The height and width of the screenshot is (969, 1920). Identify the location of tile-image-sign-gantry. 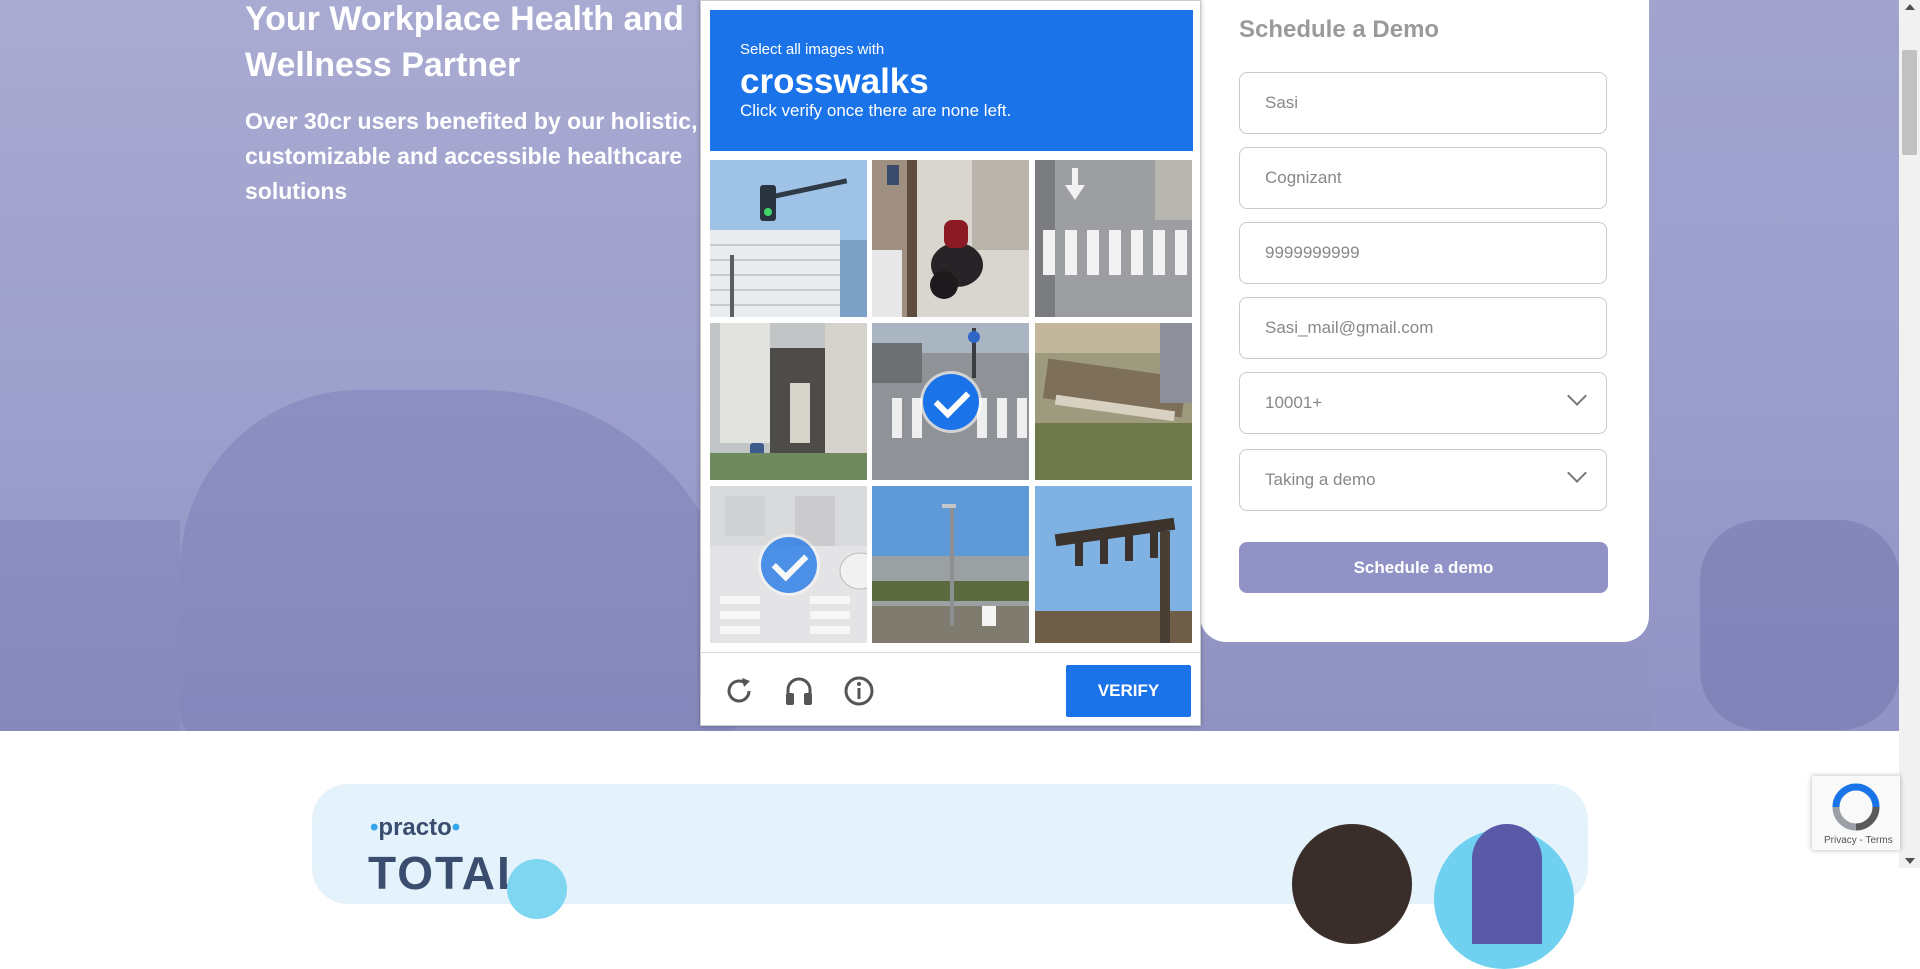
(1113, 564).